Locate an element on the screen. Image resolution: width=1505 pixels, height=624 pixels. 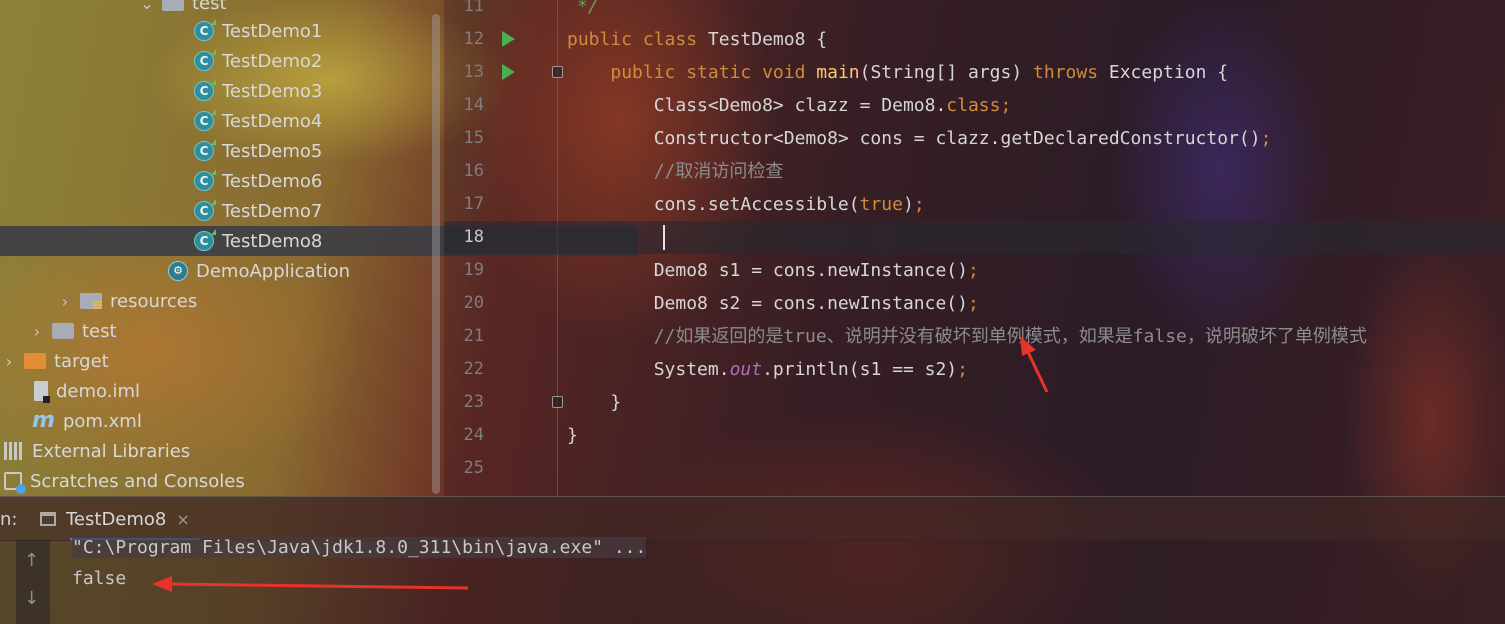
annotation-arrow-code is located at coordinates (1034, 364).